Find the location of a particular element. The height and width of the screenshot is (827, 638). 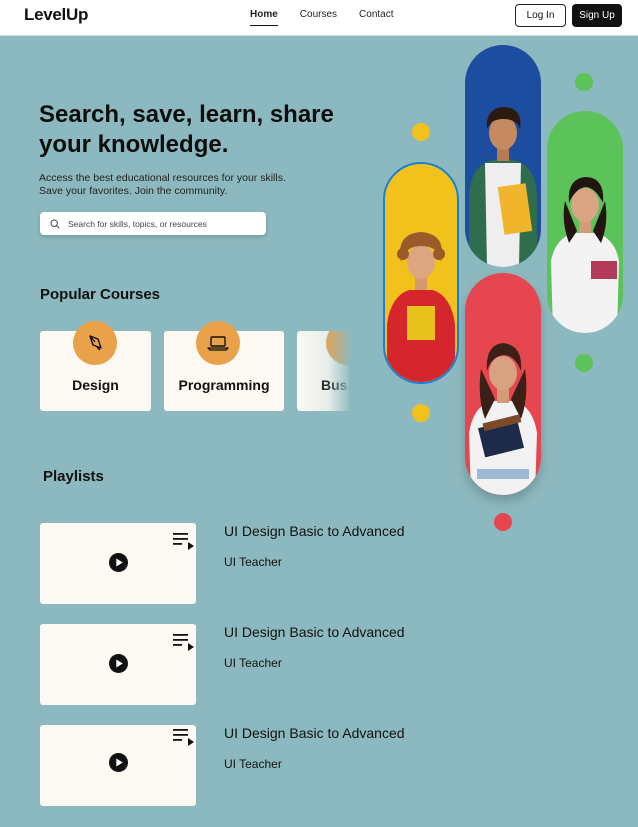

briefcase-icon is located at coordinates (337, 348).